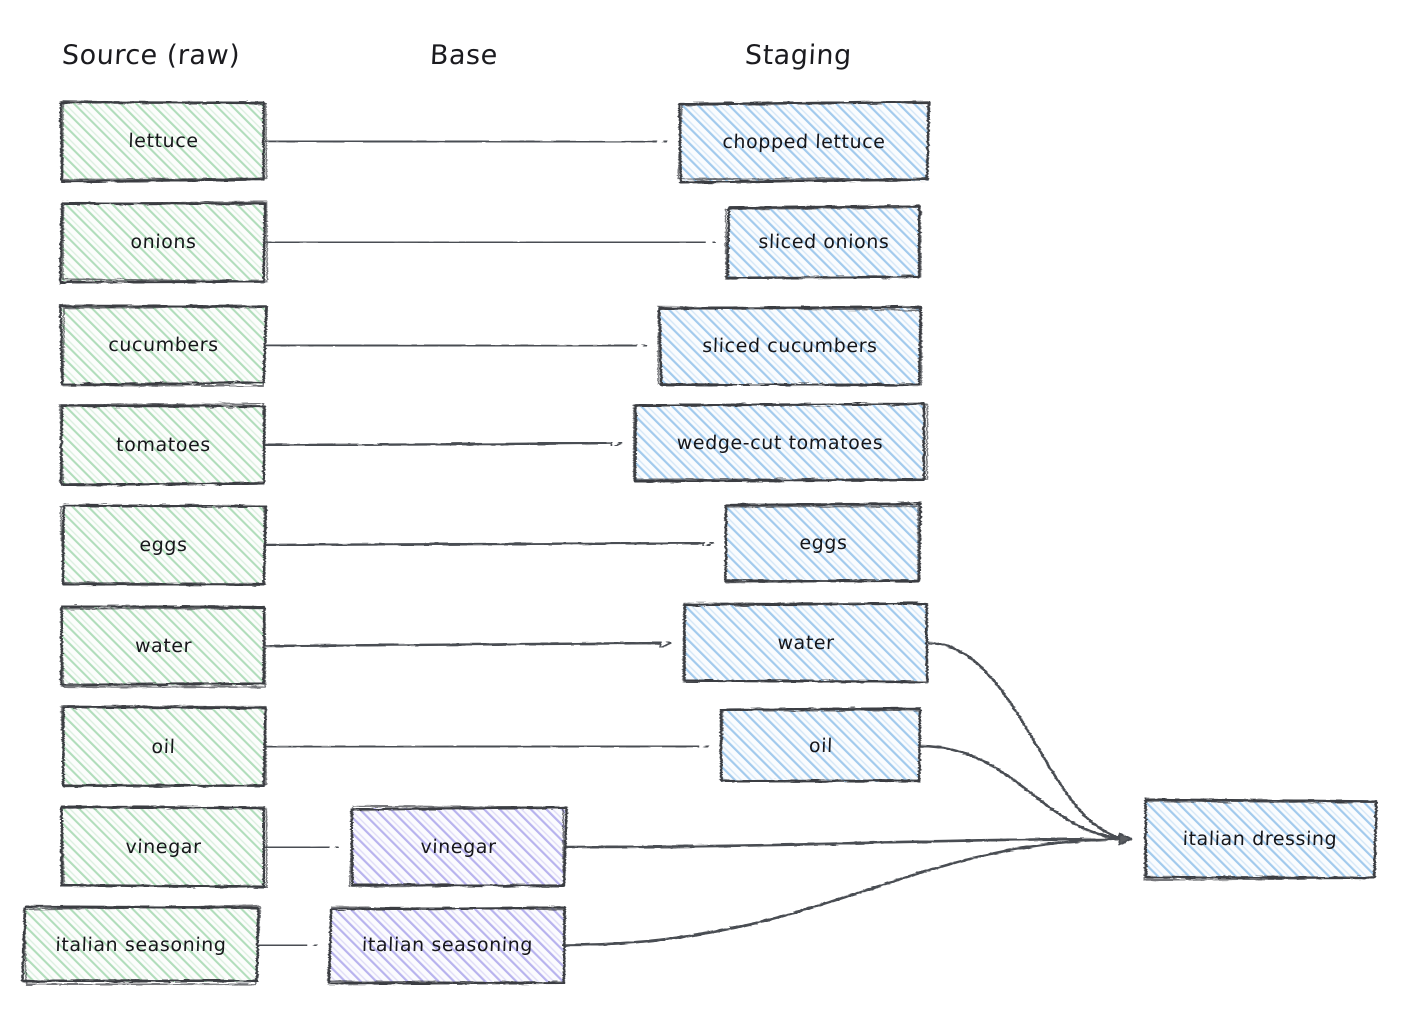  What do you see at coordinates (455, 346) in the screenshot?
I see `edge-src-cucumbers-to-stg-cucumbers` at bounding box center [455, 346].